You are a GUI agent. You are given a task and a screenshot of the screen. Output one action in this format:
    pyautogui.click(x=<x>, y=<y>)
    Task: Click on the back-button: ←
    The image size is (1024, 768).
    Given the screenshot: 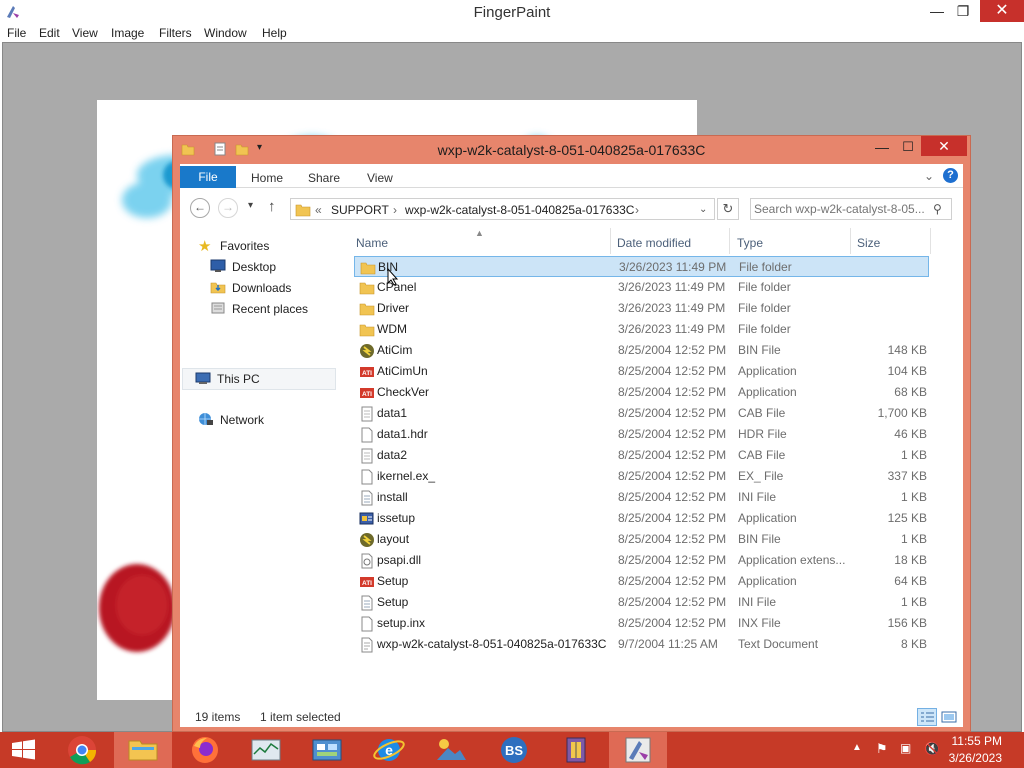 What is the action you would take?
    pyautogui.click(x=200, y=208)
    